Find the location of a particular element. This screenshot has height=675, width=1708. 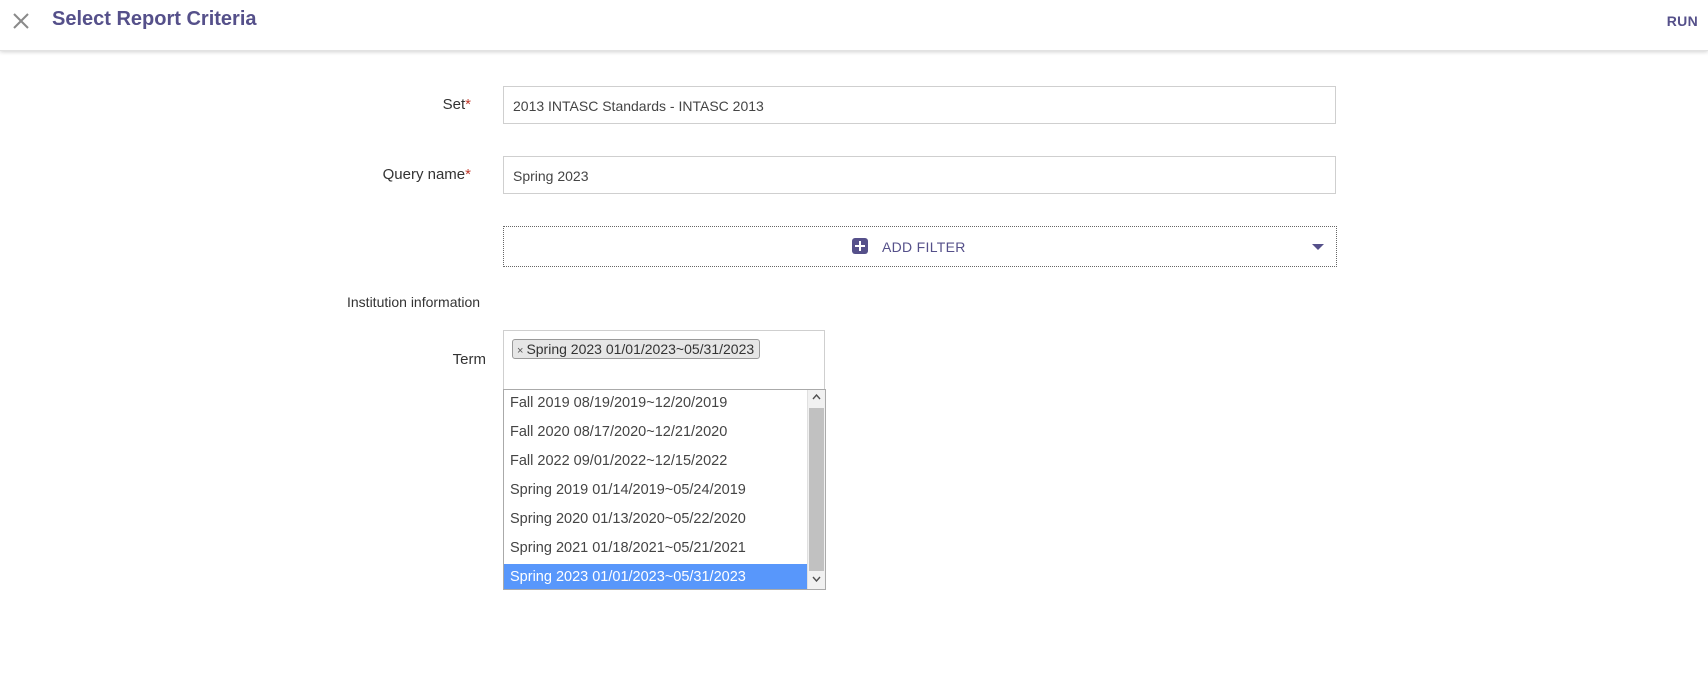

add-filter-label: ADD FILTER is located at coordinates (924, 247).